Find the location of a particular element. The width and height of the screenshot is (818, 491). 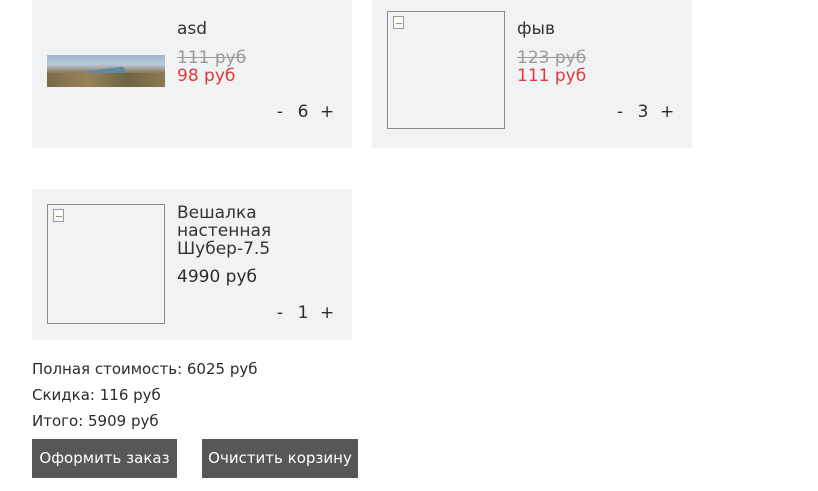

quantity-stepper: - 3 + is located at coordinates (644, 112).